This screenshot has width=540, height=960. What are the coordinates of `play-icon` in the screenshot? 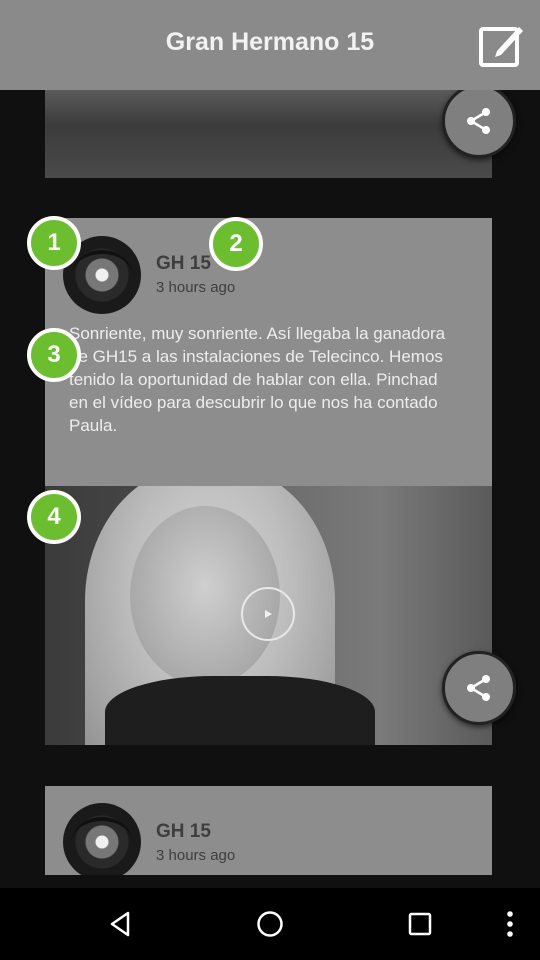 It's located at (268, 614).